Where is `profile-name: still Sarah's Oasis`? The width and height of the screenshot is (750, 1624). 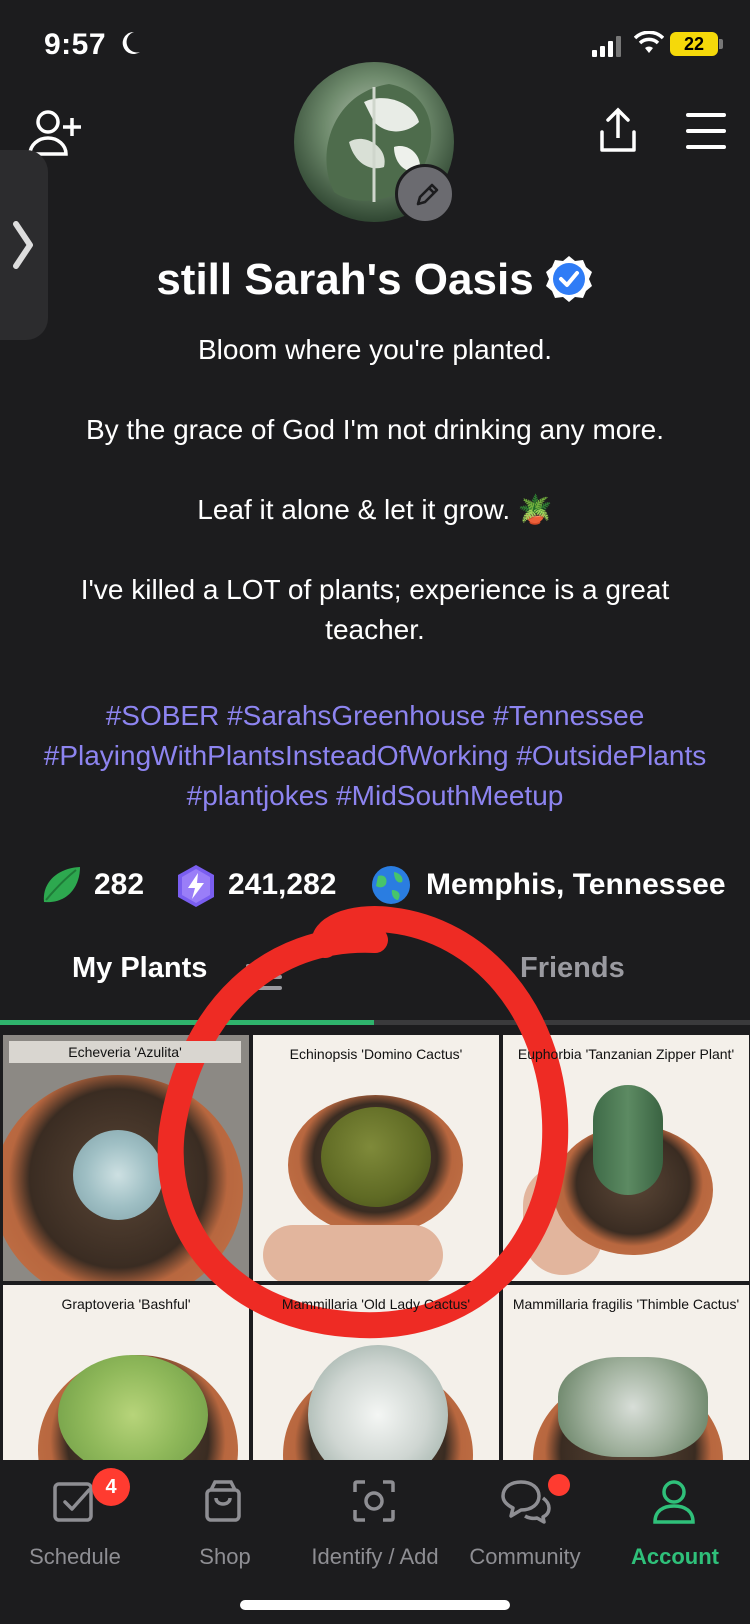
profile-name: still Sarah's Oasis is located at coordinates (345, 279).